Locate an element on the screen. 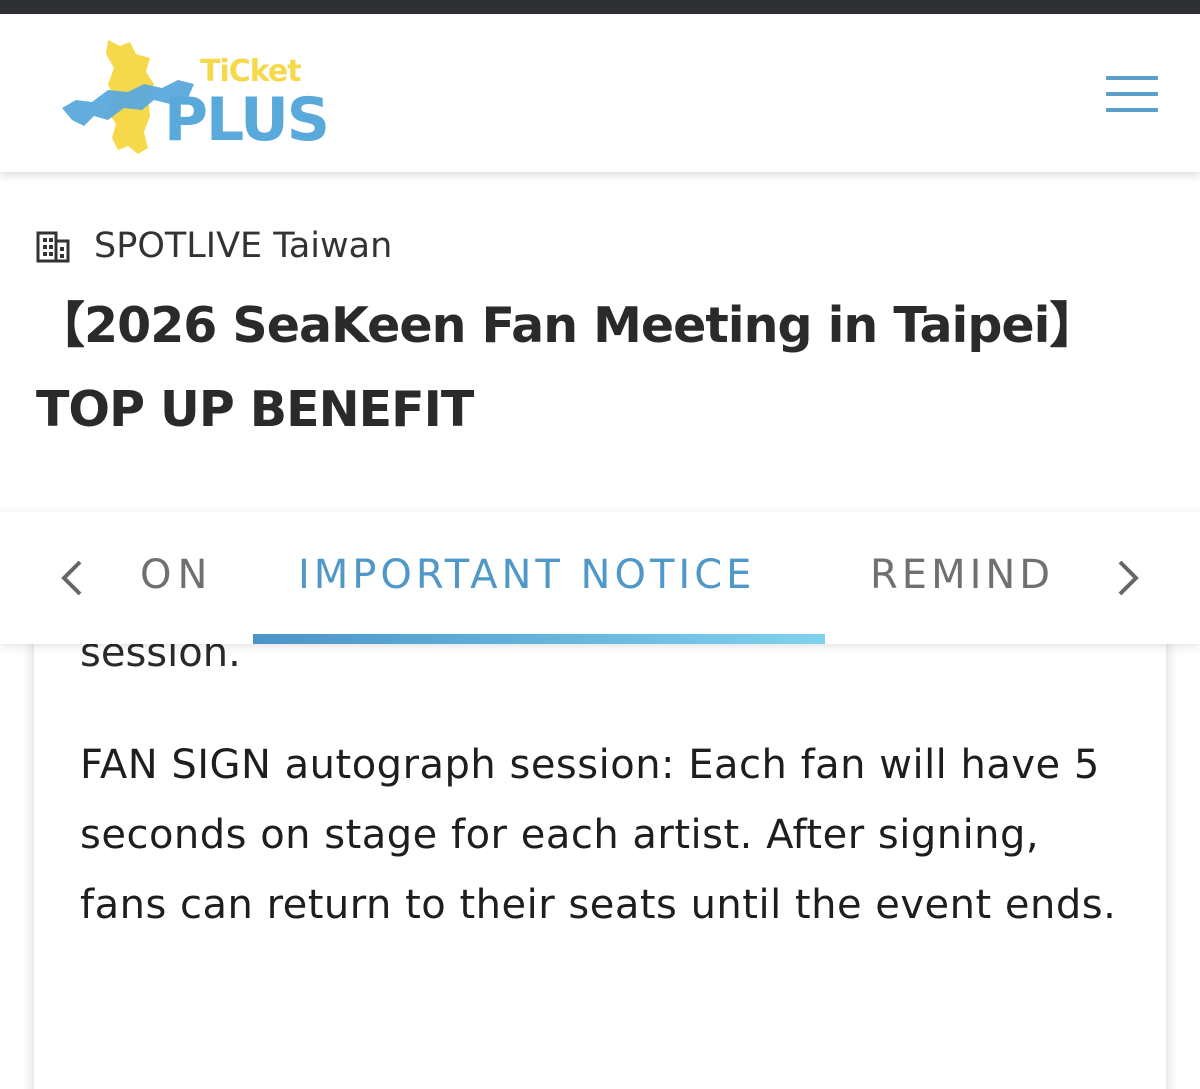  section-tab-bar: ON IMPORTANT NOTICE REMIND is located at coordinates (600, 578).